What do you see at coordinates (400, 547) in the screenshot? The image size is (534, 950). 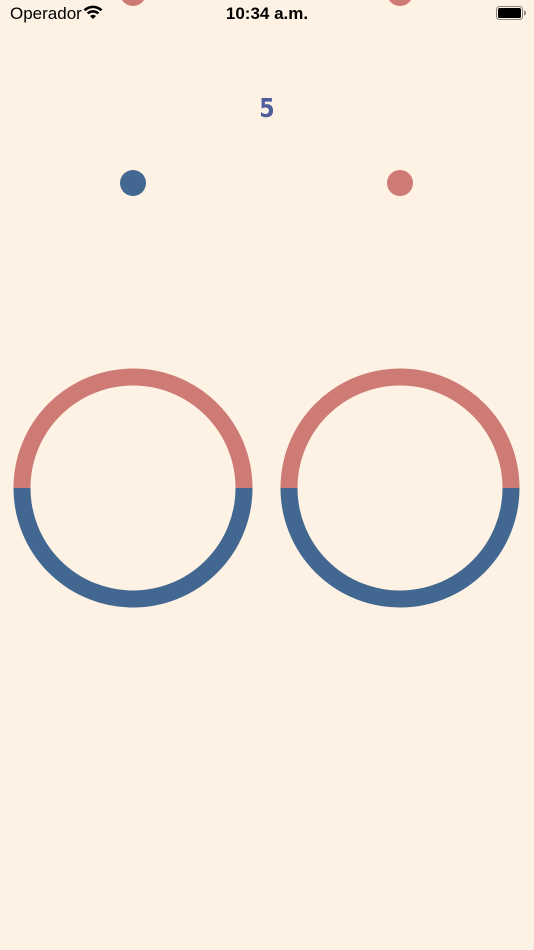 I see `right-ring-bottom-half` at bounding box center [400, 547].